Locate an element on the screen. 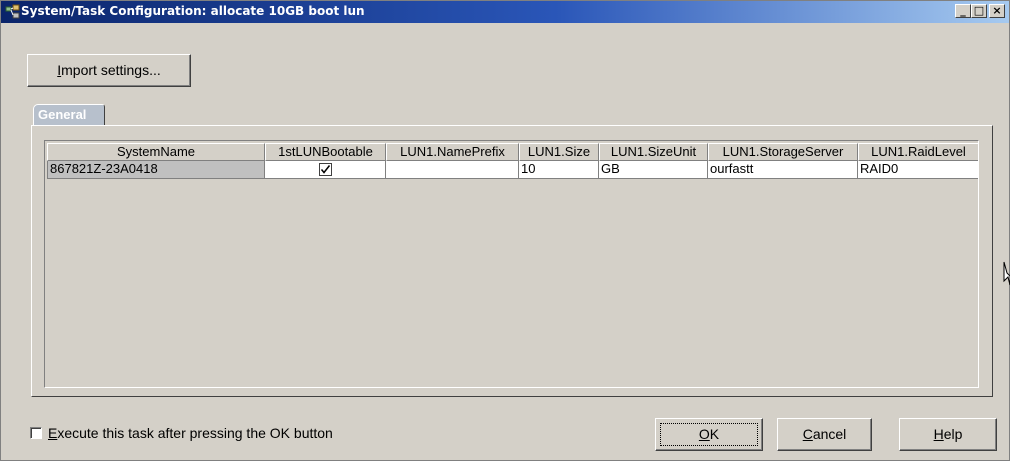 This screenshot has width=1010, height=461. maximize-button: □ is located at coordinates (979, 11).